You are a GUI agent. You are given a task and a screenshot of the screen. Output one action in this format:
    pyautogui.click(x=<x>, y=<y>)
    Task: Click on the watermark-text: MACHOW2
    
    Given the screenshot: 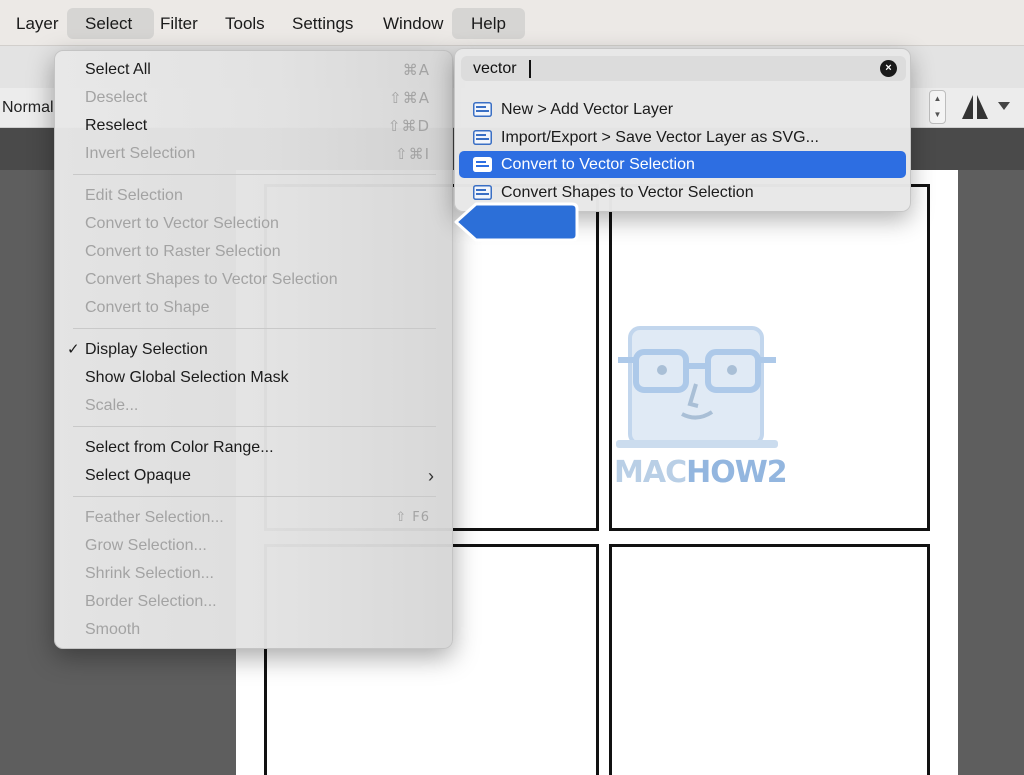 What is the action you would take?
    pyautogui.click(x=701, y=475)
    